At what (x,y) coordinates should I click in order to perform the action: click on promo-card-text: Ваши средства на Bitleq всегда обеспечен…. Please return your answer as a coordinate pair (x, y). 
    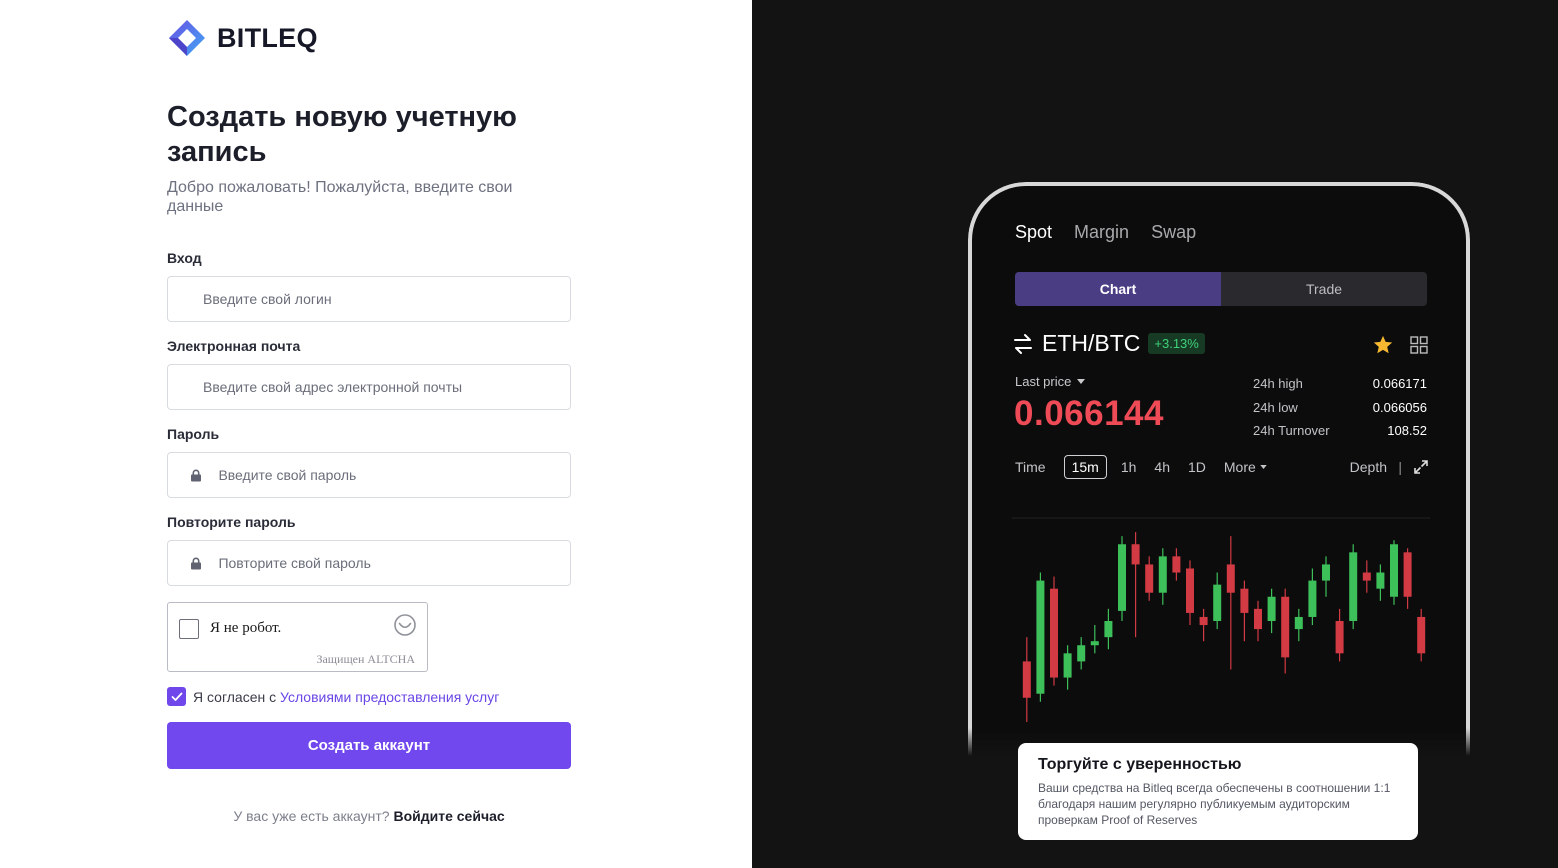
    Looking at the image, I should click on (1214, 804).